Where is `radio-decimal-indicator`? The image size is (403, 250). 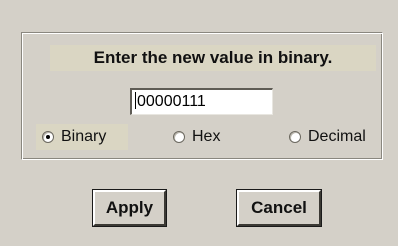 radio-decimal-indicator is located at coordinates (295, 137).